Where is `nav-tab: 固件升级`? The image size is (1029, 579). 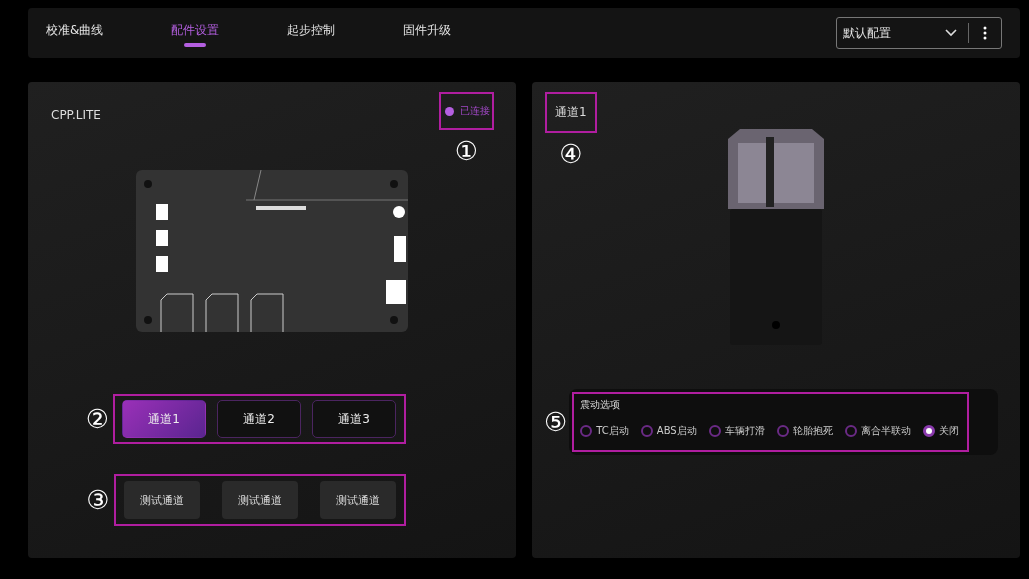 nav-tab: 固件升级 is located at coordinates (427, 33).